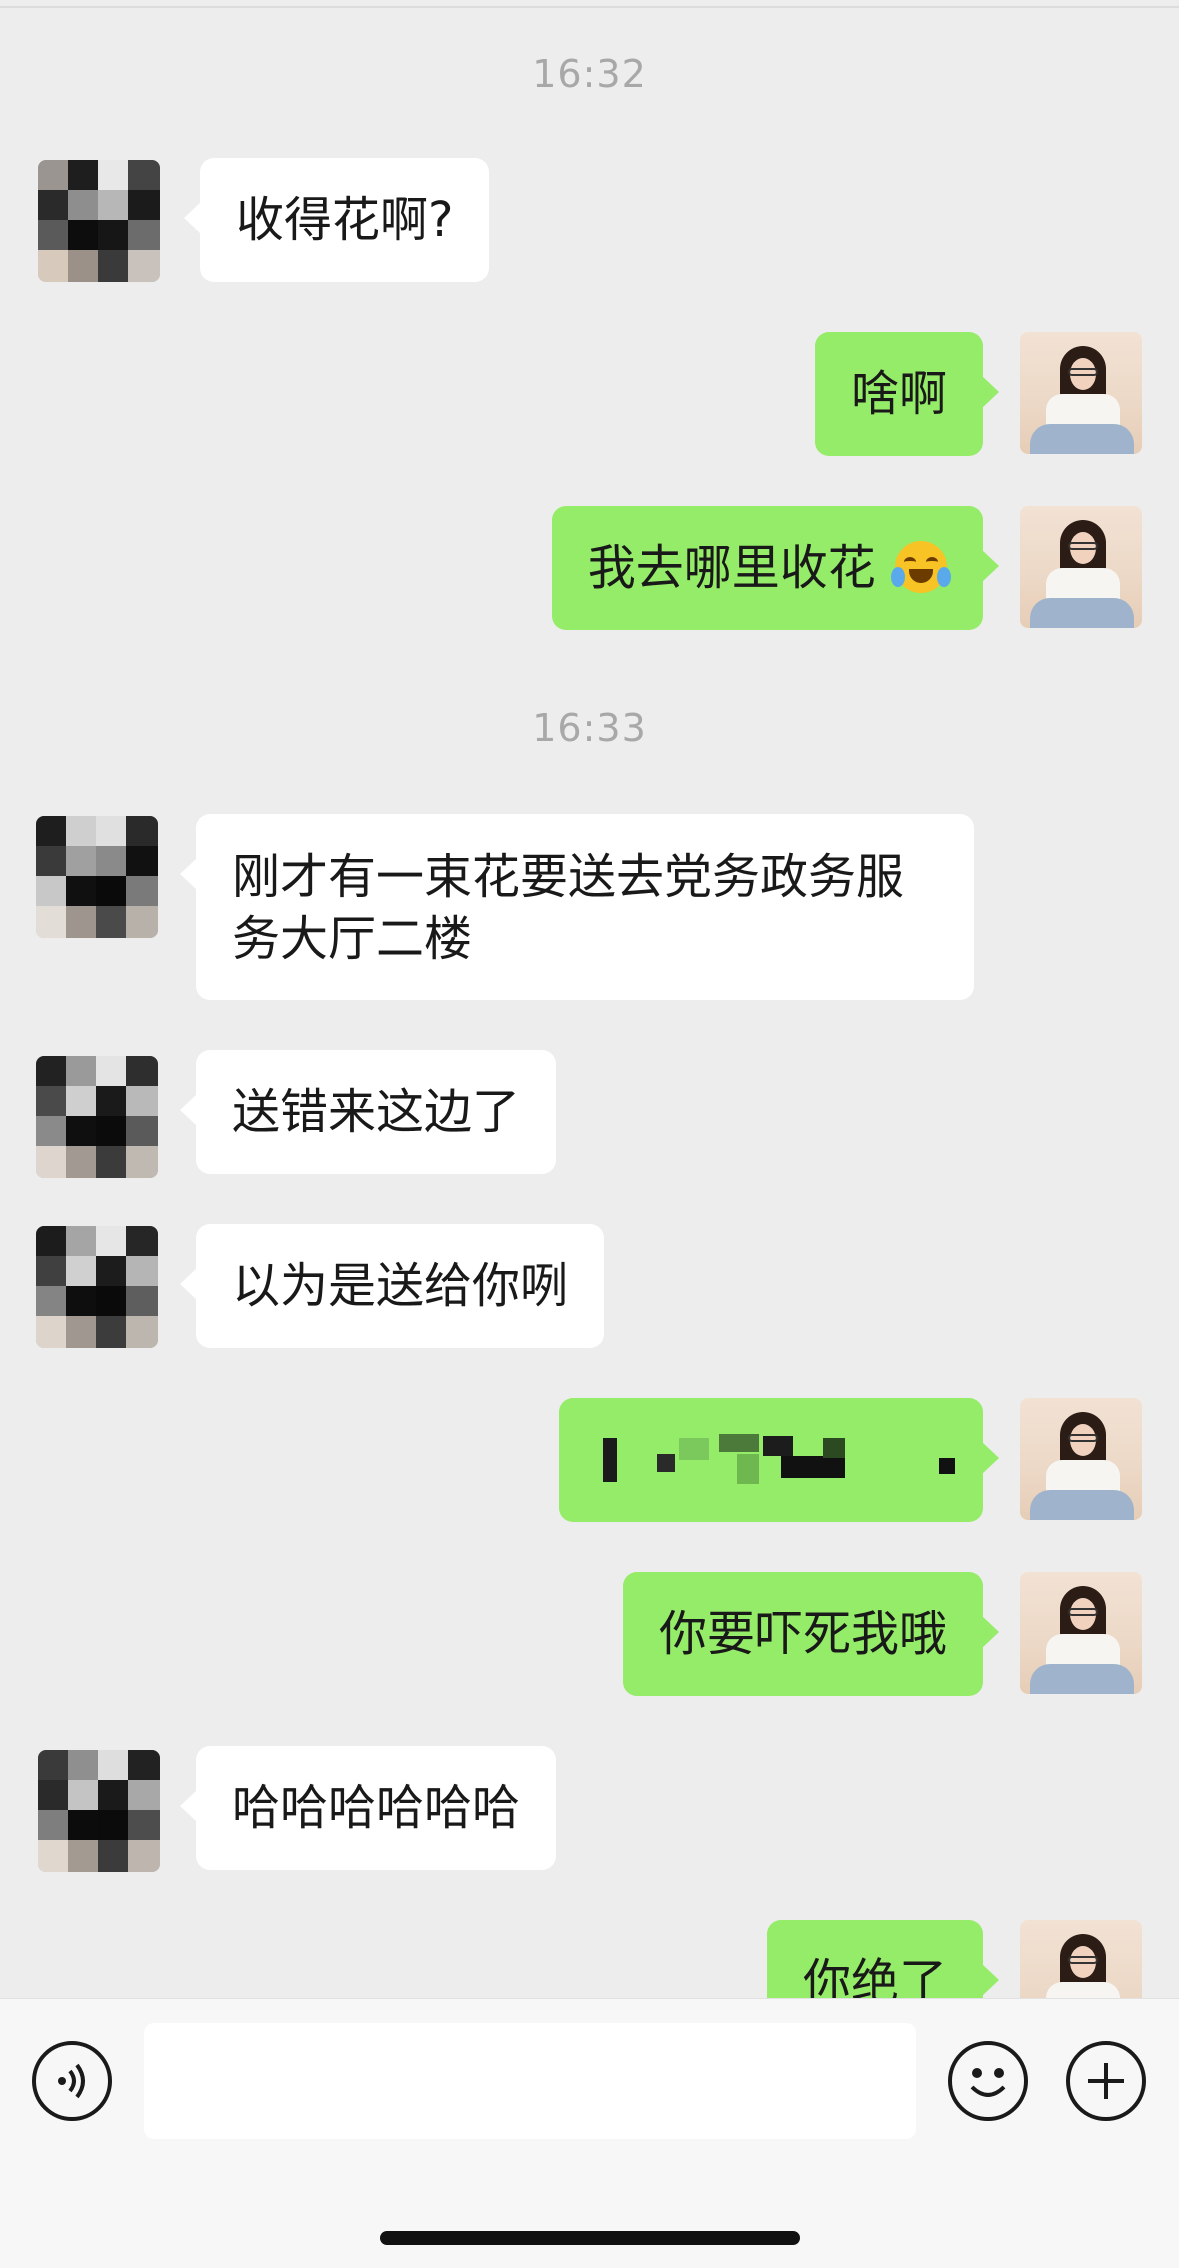 The width and height of the screenshot is (1179, 2268). I want to click on emoji-icon, so click(988, 2081).